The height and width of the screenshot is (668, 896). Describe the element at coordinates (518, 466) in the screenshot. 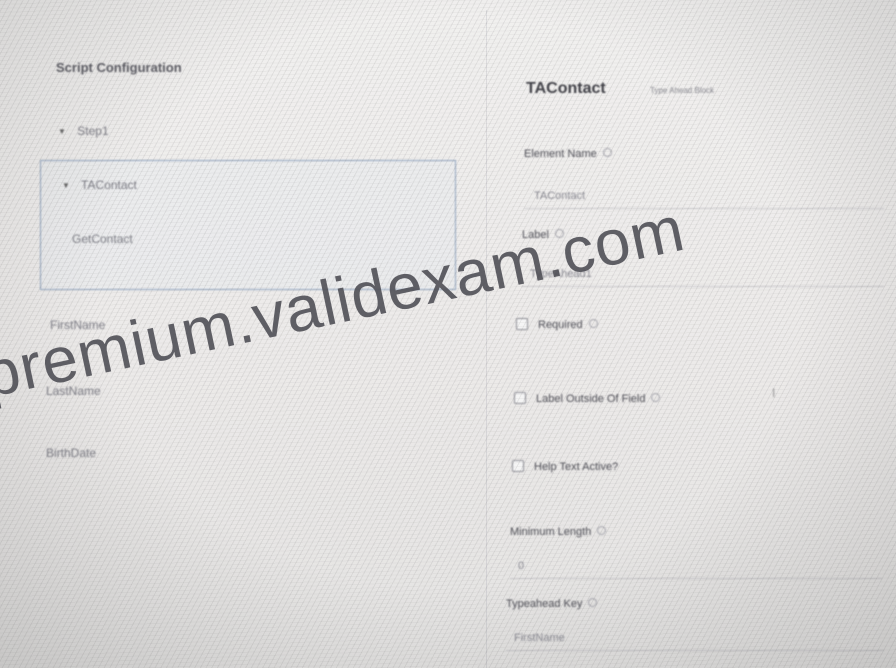

I see `help-text-checkbox` at that location.